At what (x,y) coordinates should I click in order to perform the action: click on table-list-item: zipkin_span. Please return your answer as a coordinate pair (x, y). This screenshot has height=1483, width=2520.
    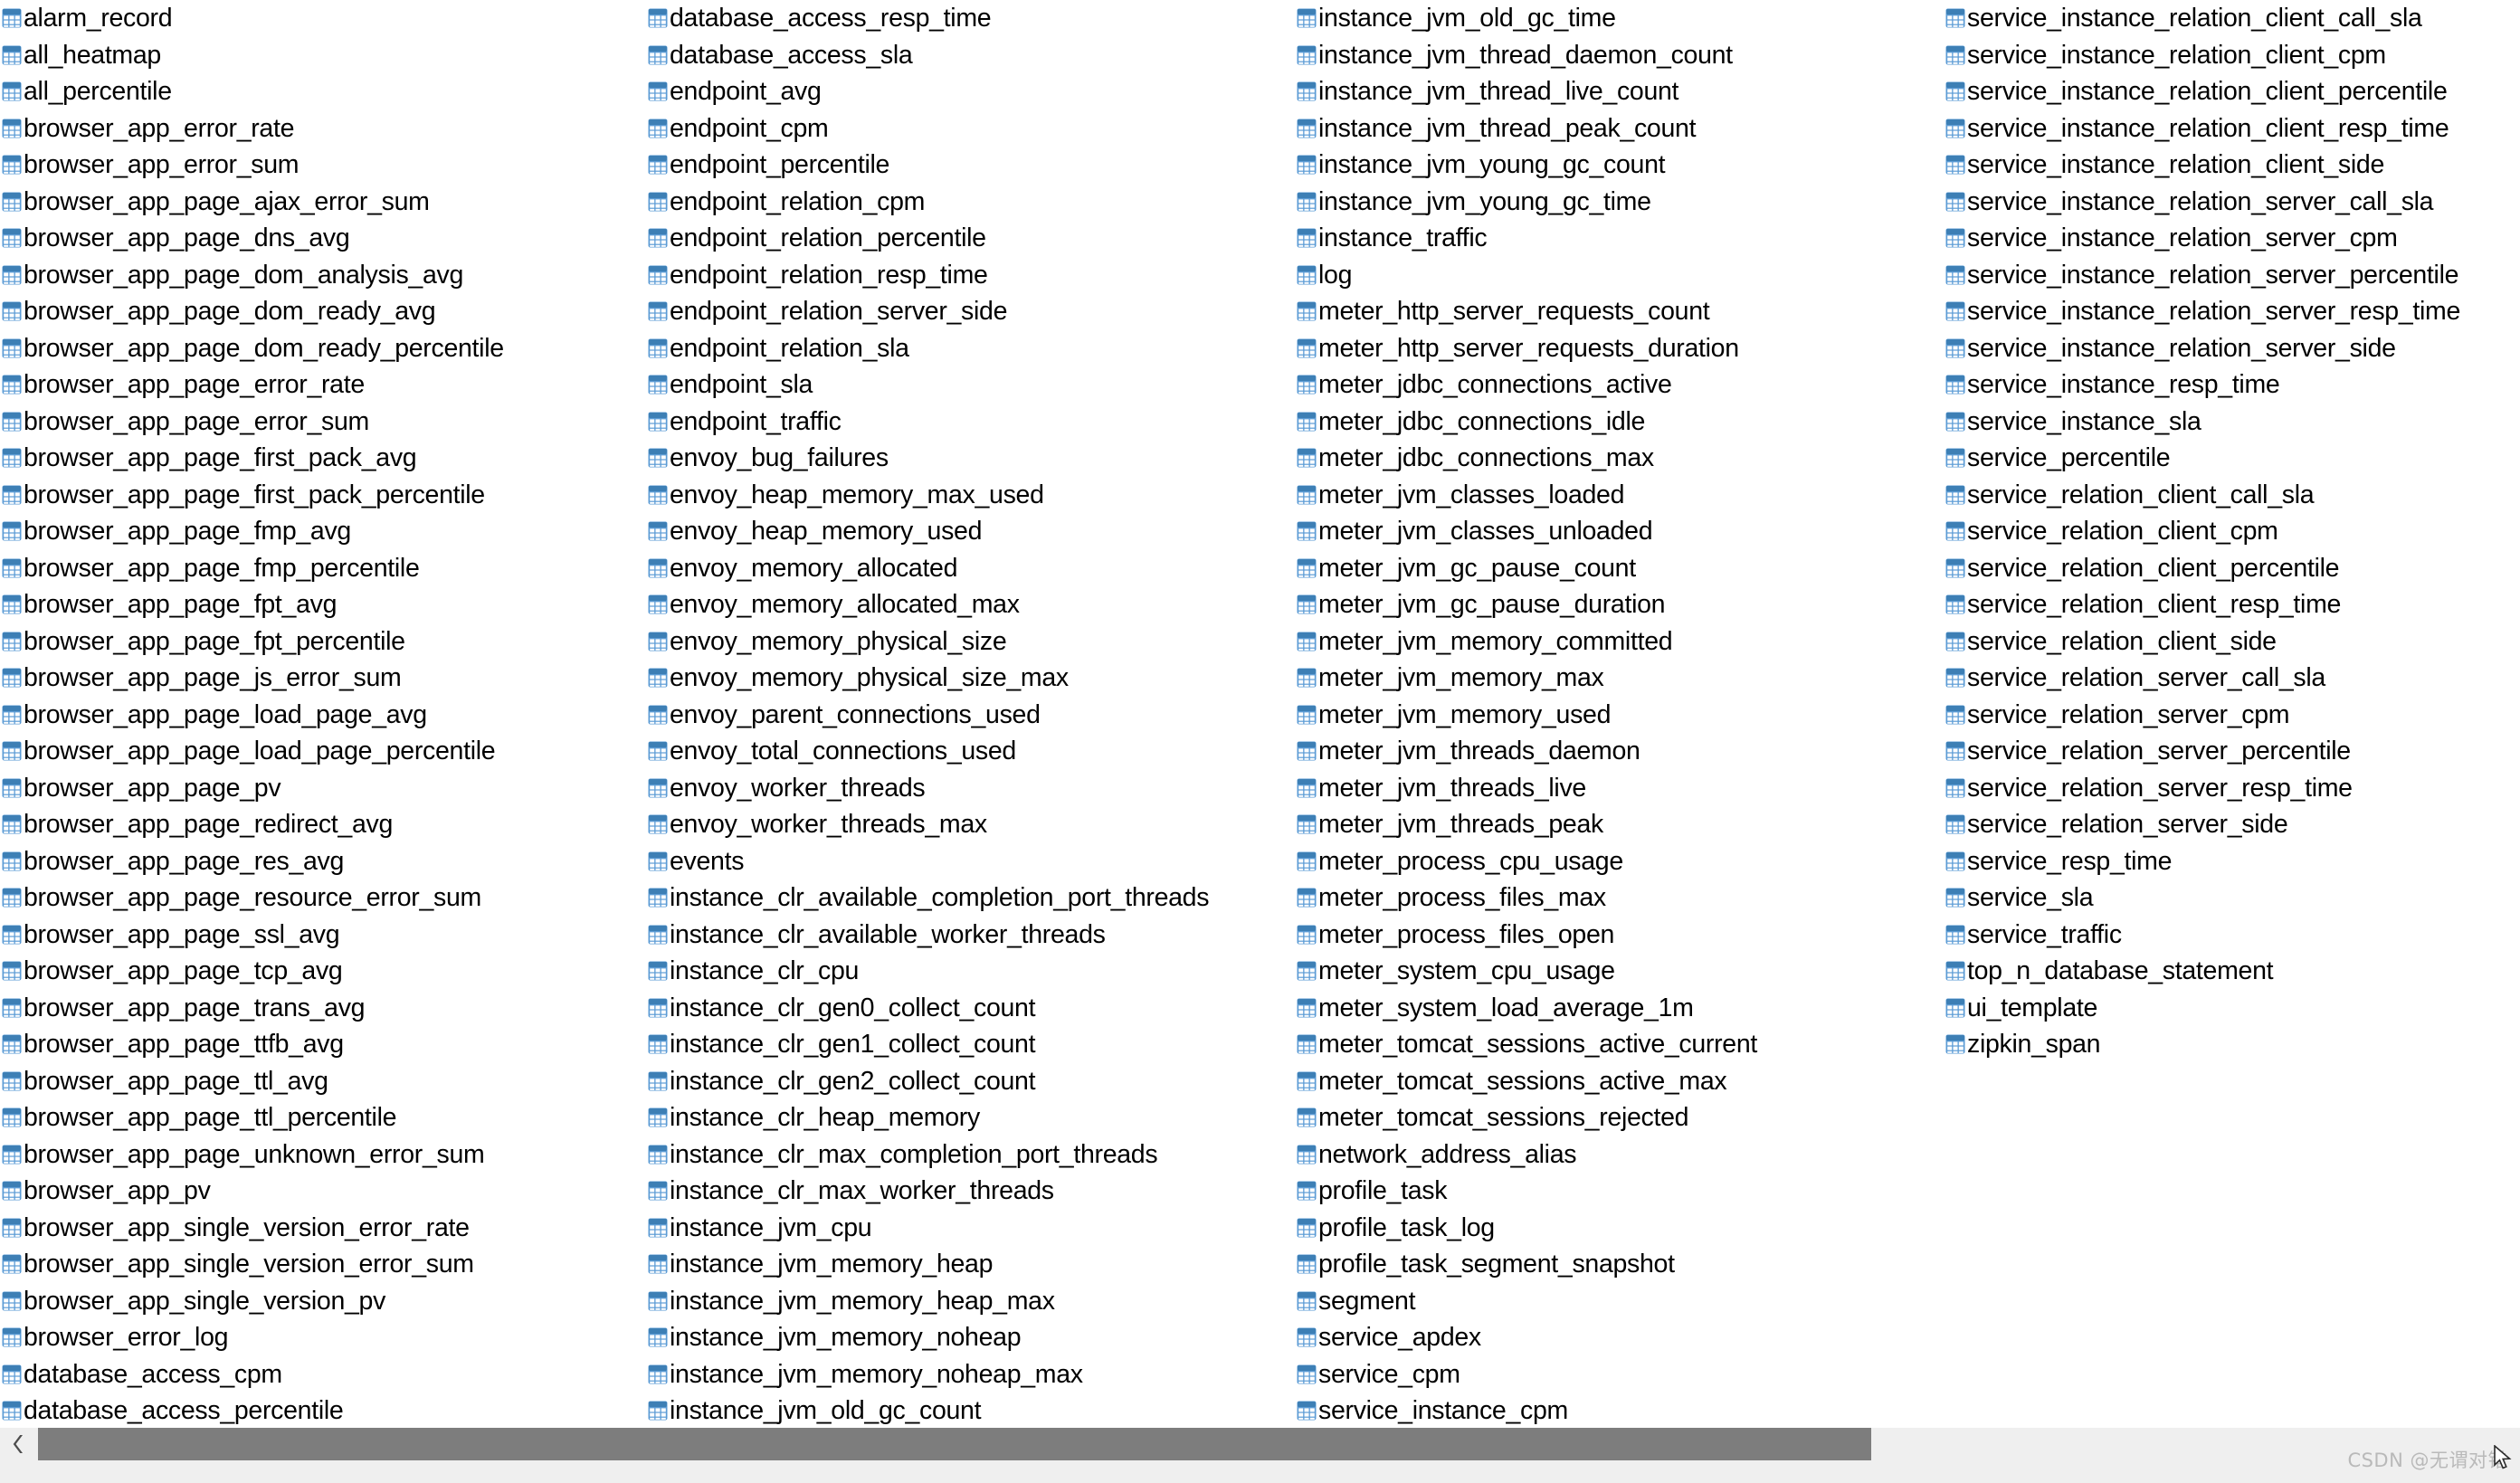
    Looking at the image, I should click on (2233, 1044).